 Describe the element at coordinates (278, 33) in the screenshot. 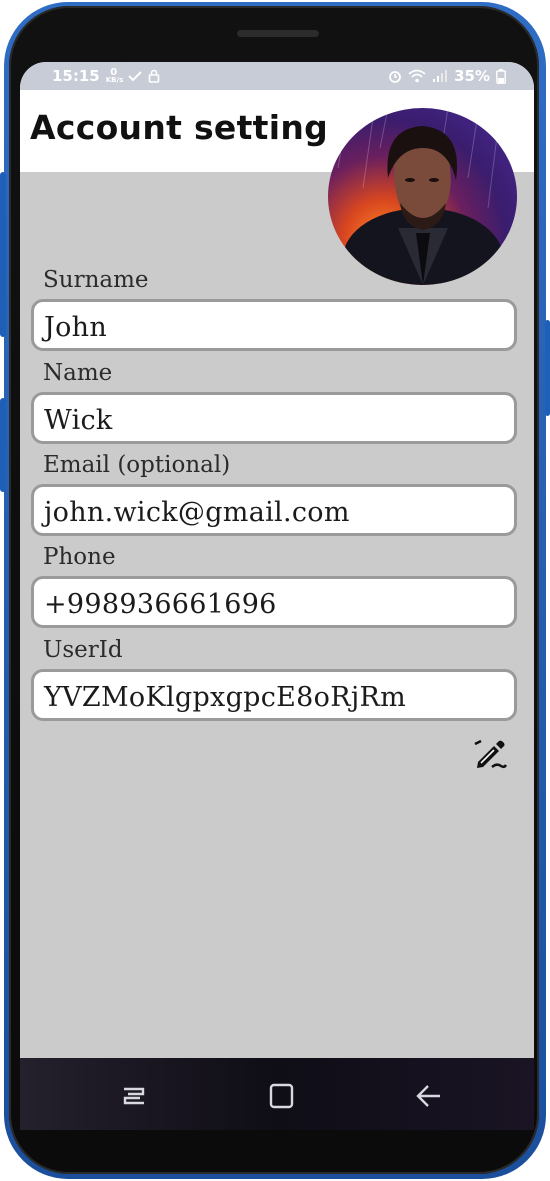

I see `earpiece-speaker` at that location.